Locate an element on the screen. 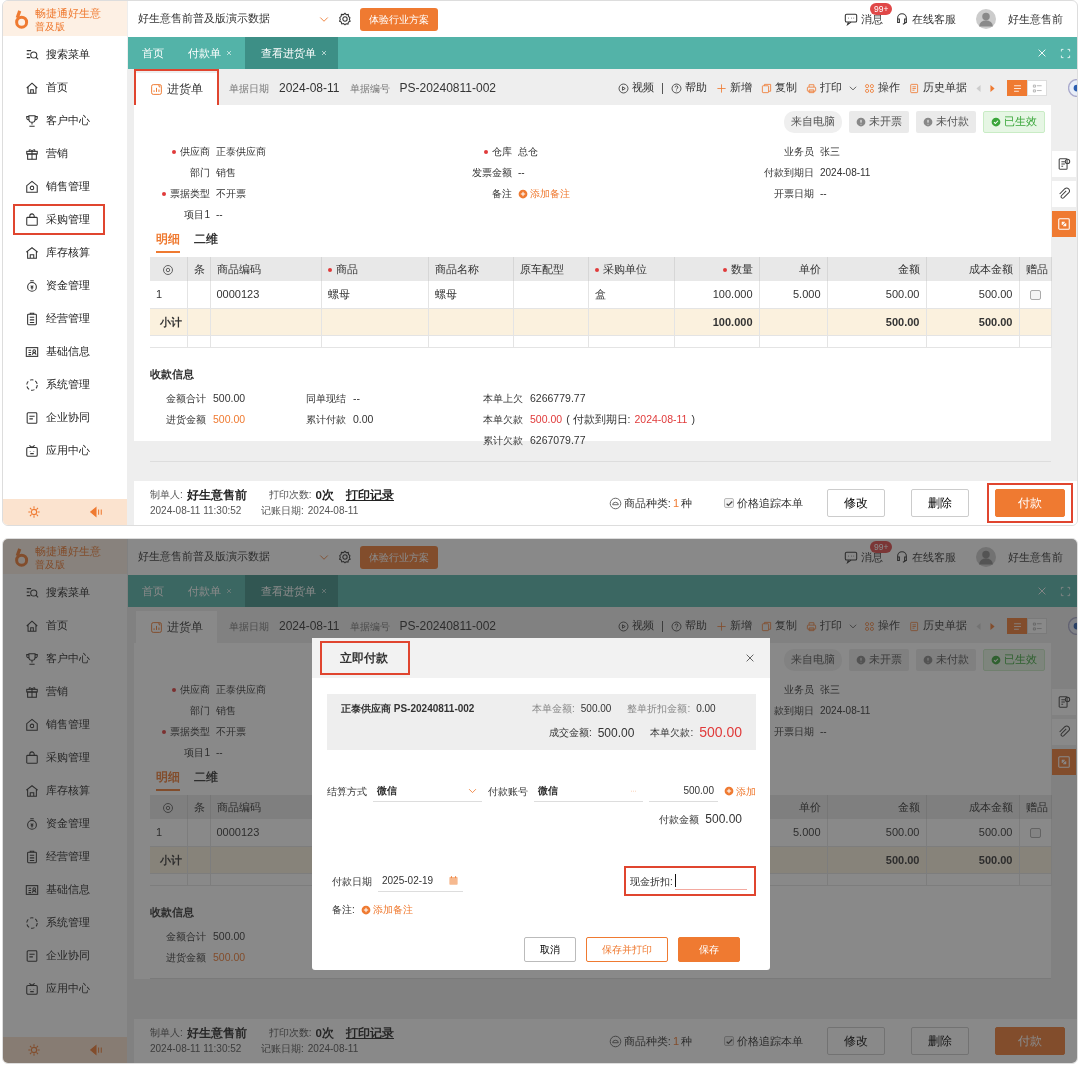 This screenshot has width=1080, height=1070. column-header: 条 is located at coordinates (199, 807).